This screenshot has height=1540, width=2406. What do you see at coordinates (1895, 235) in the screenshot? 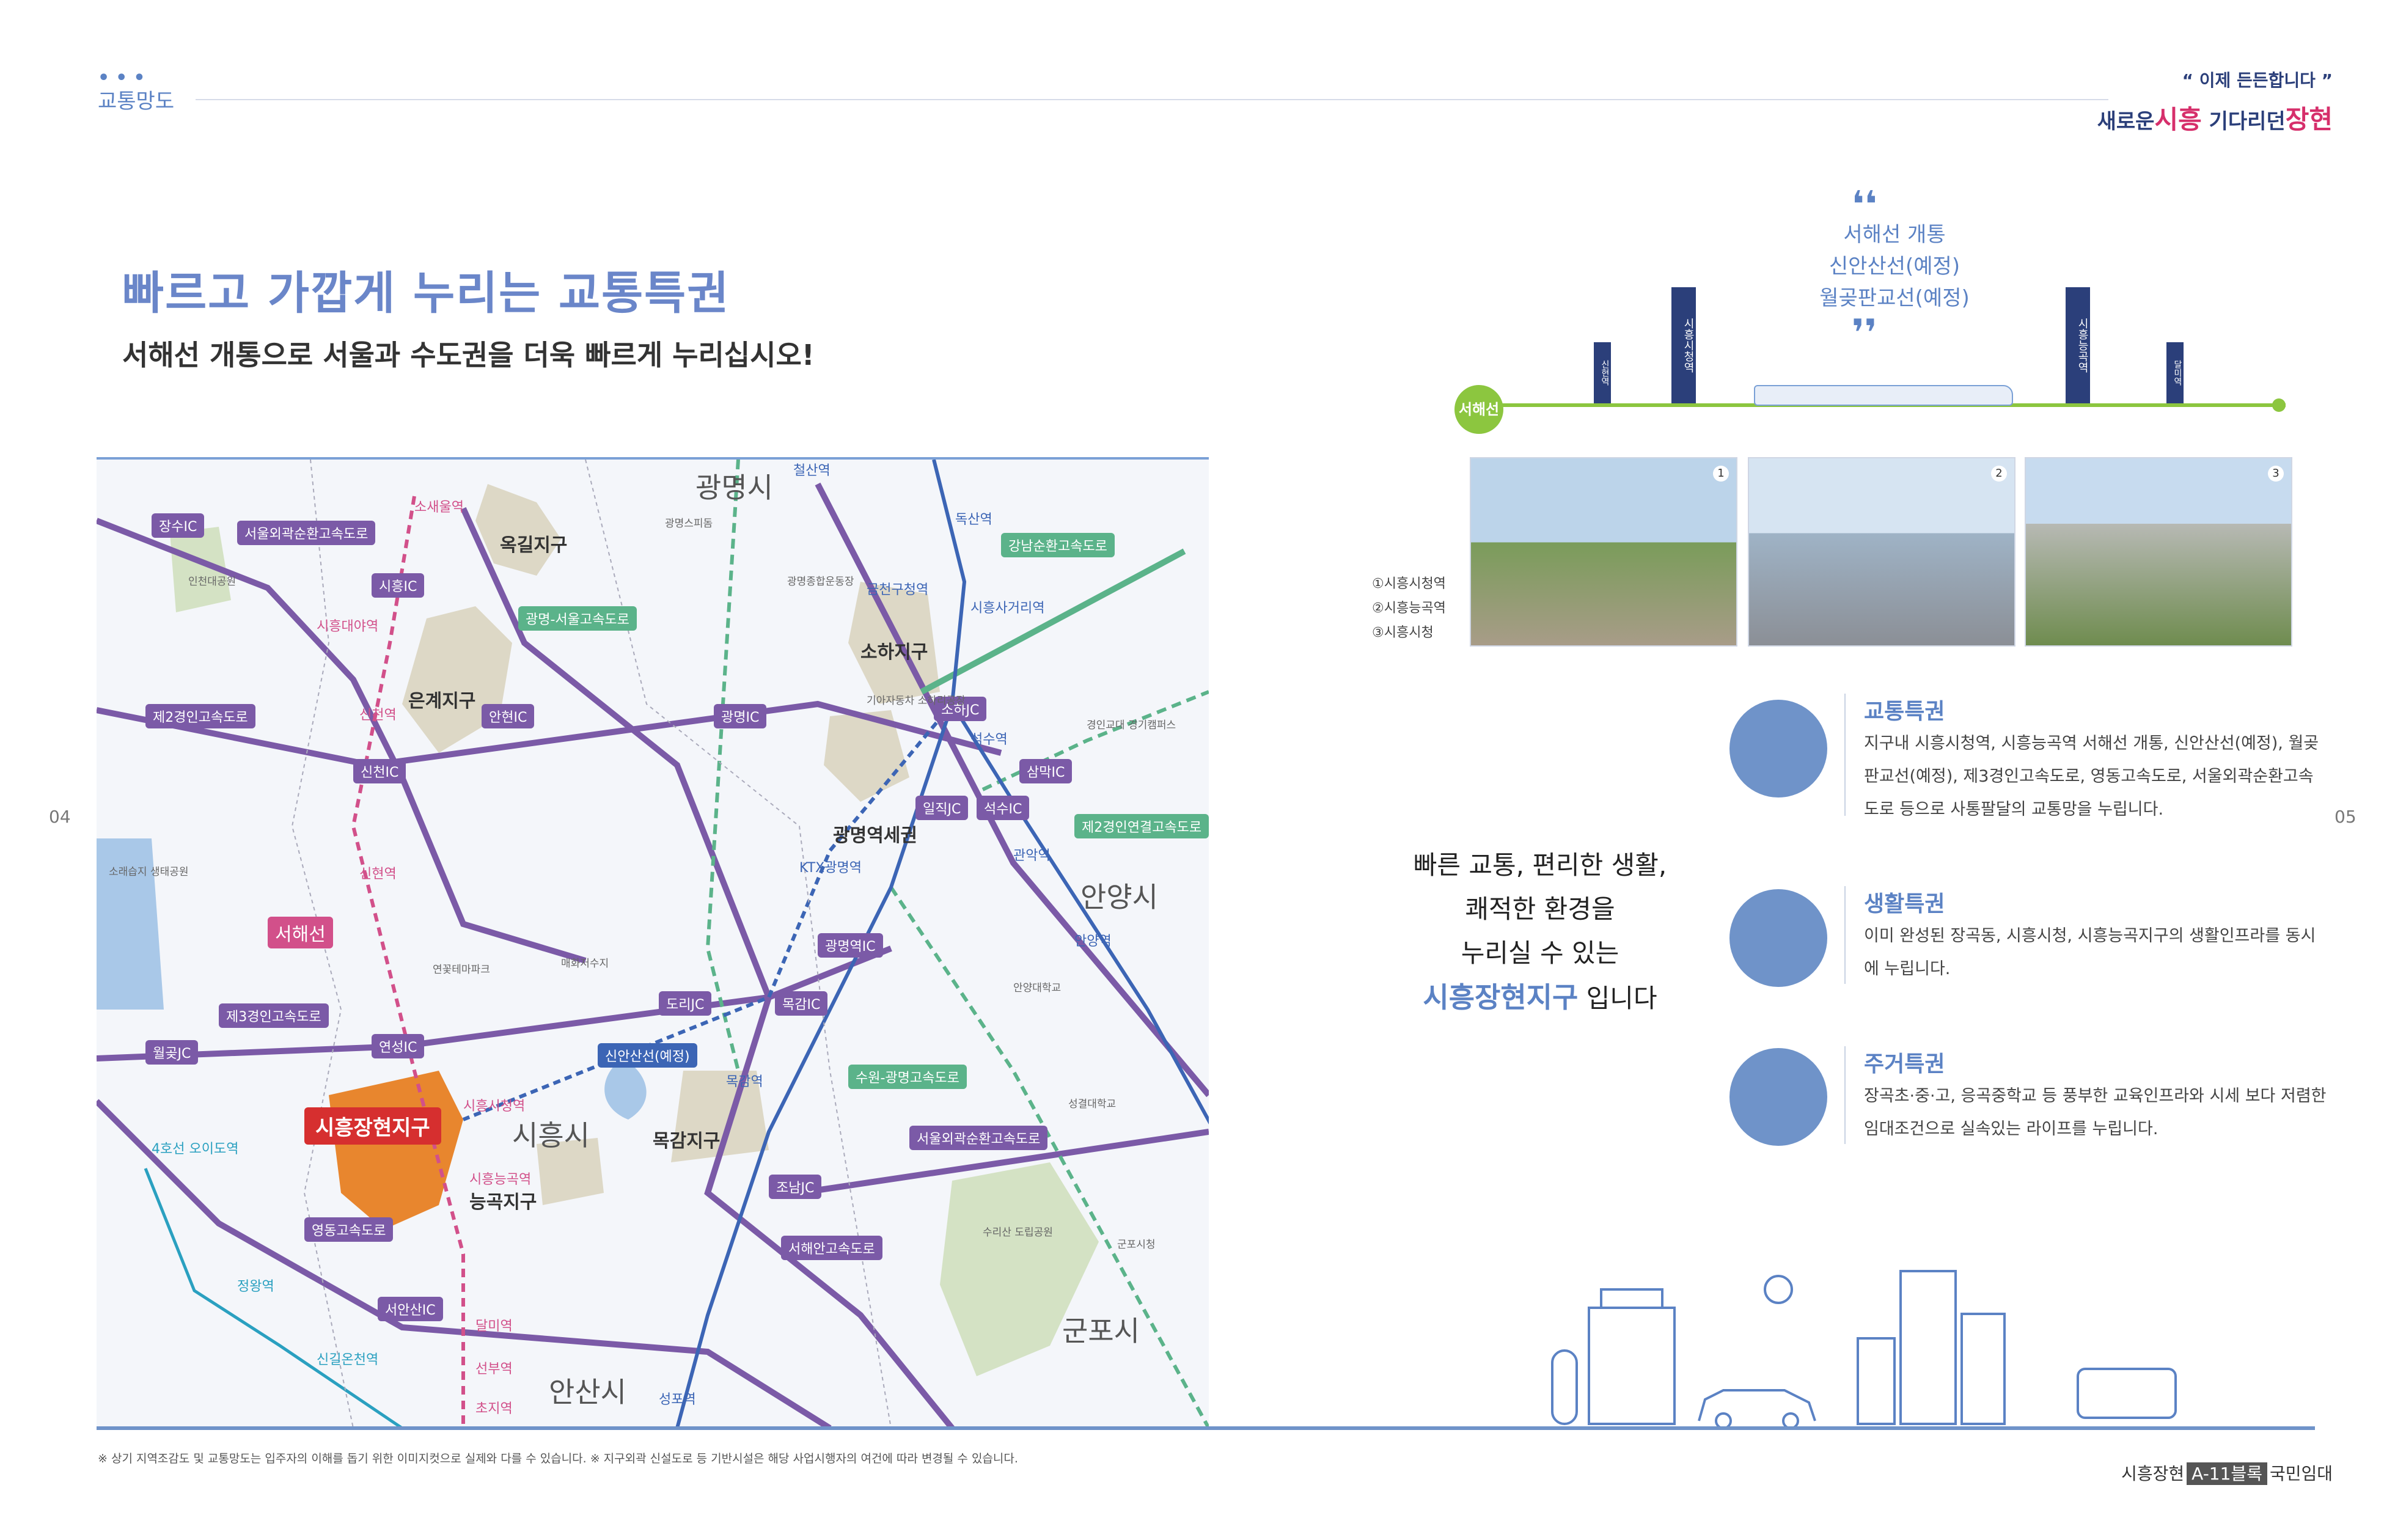
I see `quote-line: 서해선 개통` at bounding box center [1895, 235].